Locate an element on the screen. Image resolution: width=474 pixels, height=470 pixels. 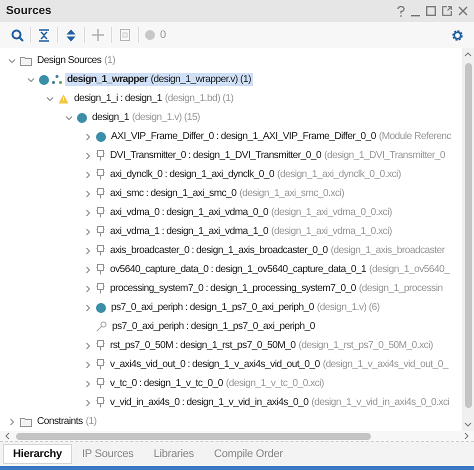
hierarchy-icon is located at coordinates (57, 79).